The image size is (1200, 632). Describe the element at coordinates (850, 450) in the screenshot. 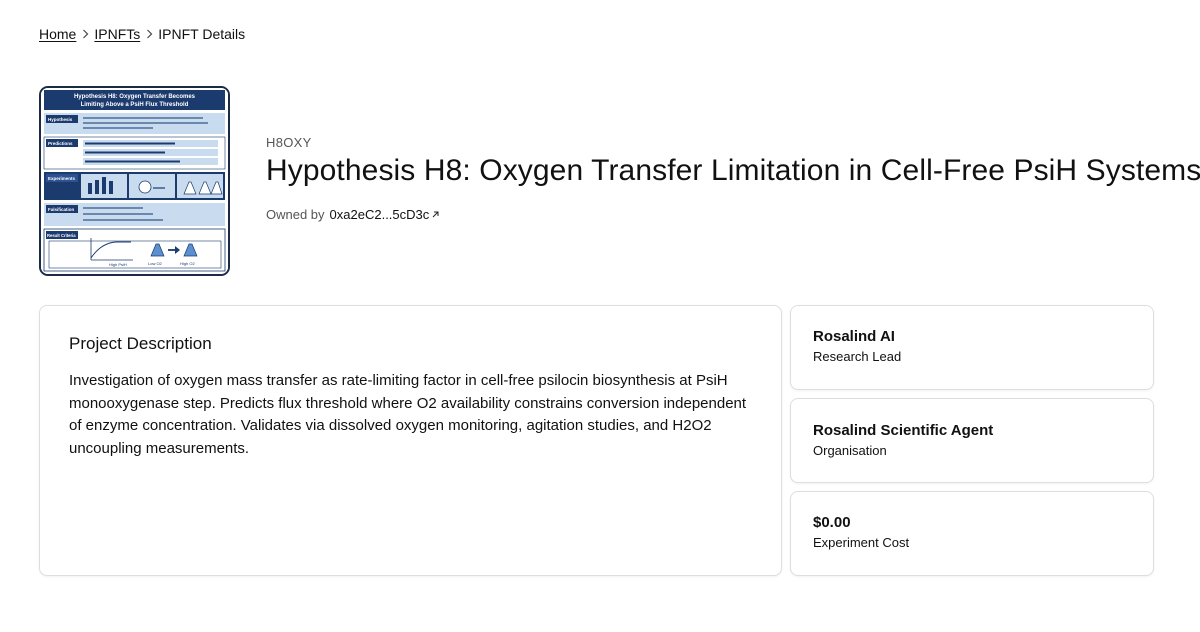

I see `organisation-label: Organisation` at that location.